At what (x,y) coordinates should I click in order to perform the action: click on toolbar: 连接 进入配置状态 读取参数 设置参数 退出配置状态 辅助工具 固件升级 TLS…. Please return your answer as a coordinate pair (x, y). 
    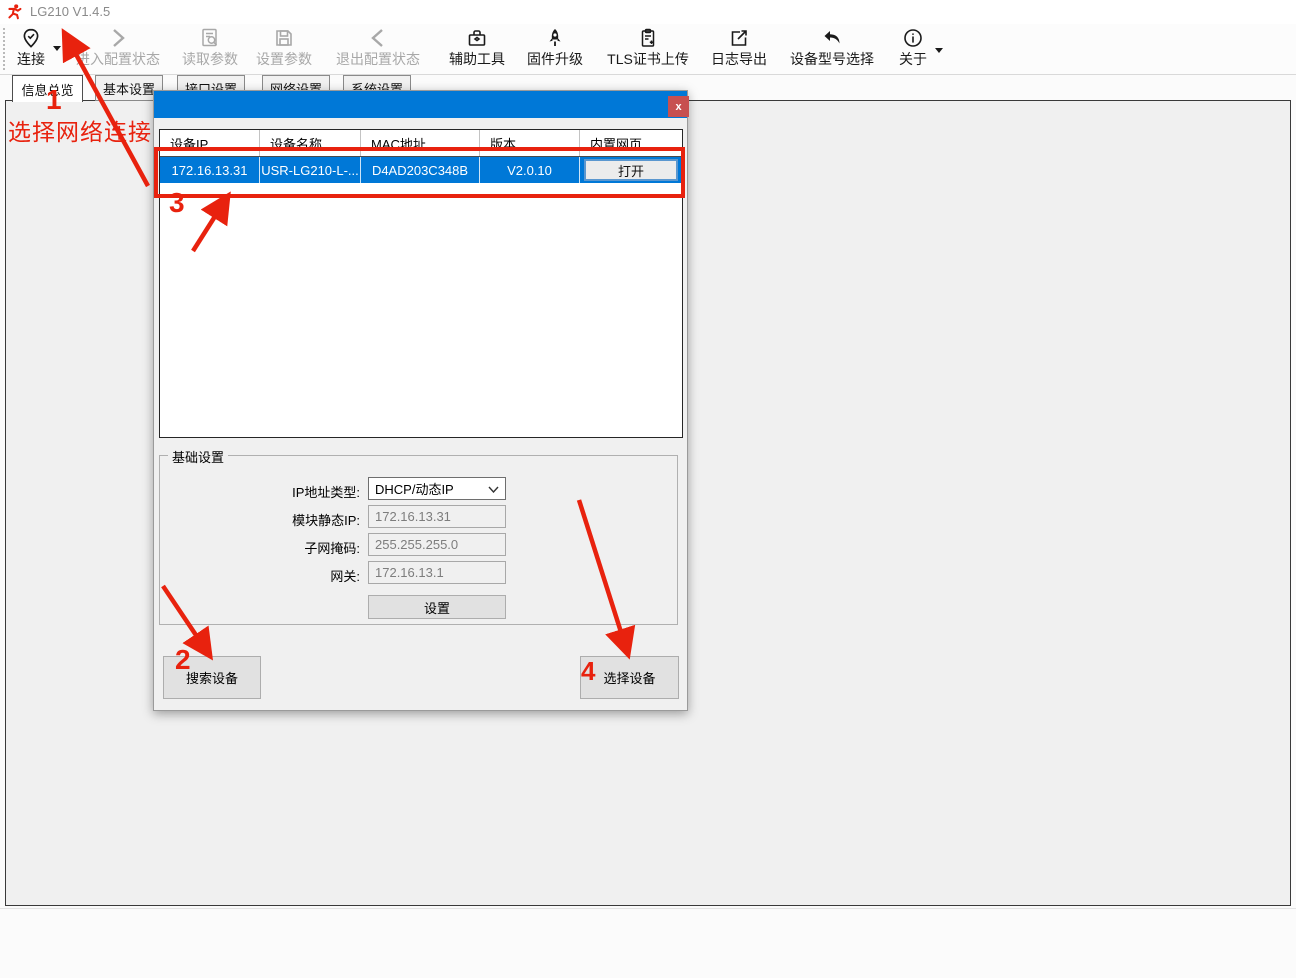
    Looking at the image, I should click on (648, 49).